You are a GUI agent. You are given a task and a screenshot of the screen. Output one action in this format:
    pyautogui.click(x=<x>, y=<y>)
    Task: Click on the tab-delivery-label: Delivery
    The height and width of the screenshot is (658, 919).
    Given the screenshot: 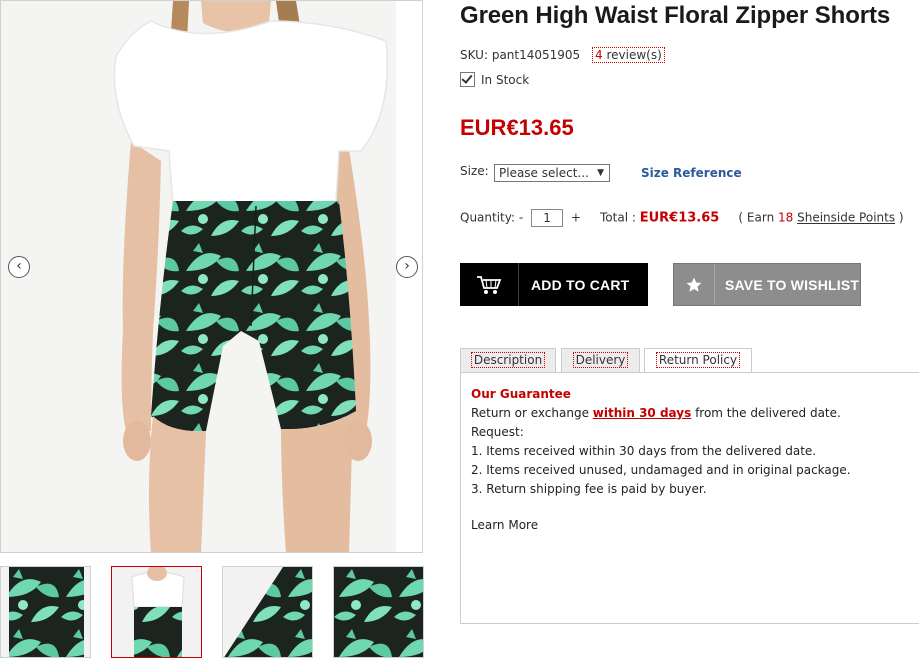 What is the action you would take?
    pyautogui.click(x=600, y=360)
    